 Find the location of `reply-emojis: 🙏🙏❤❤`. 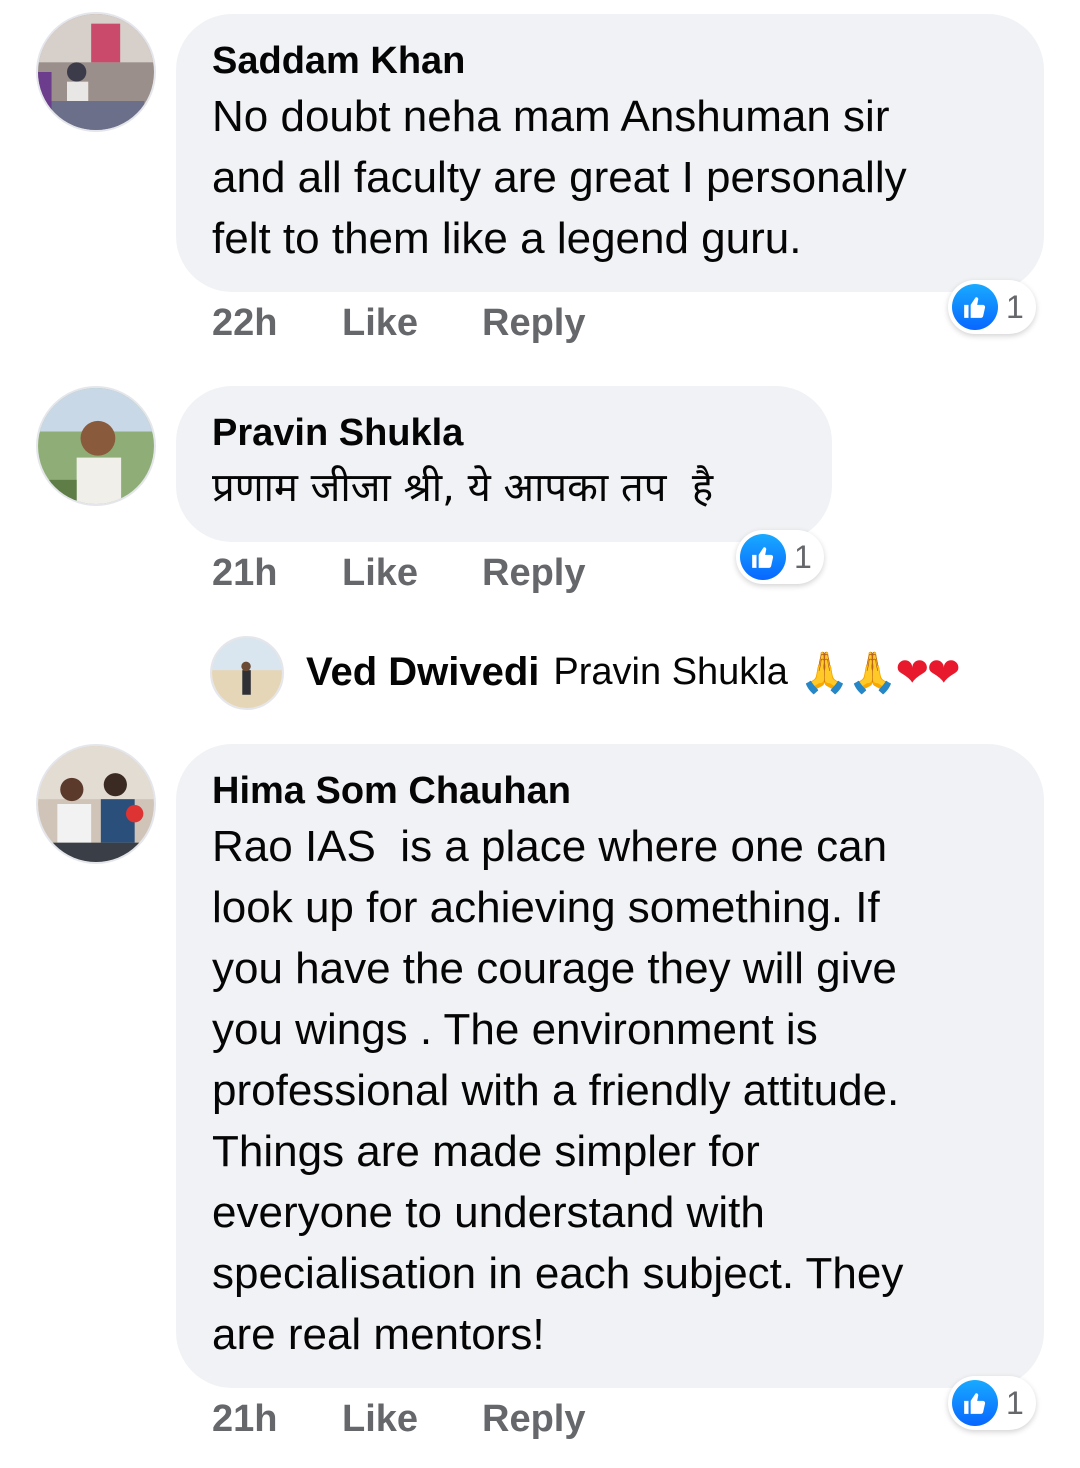

reply-emojis: 🙏🙏❤❤ is located at coordinates (880, 672).